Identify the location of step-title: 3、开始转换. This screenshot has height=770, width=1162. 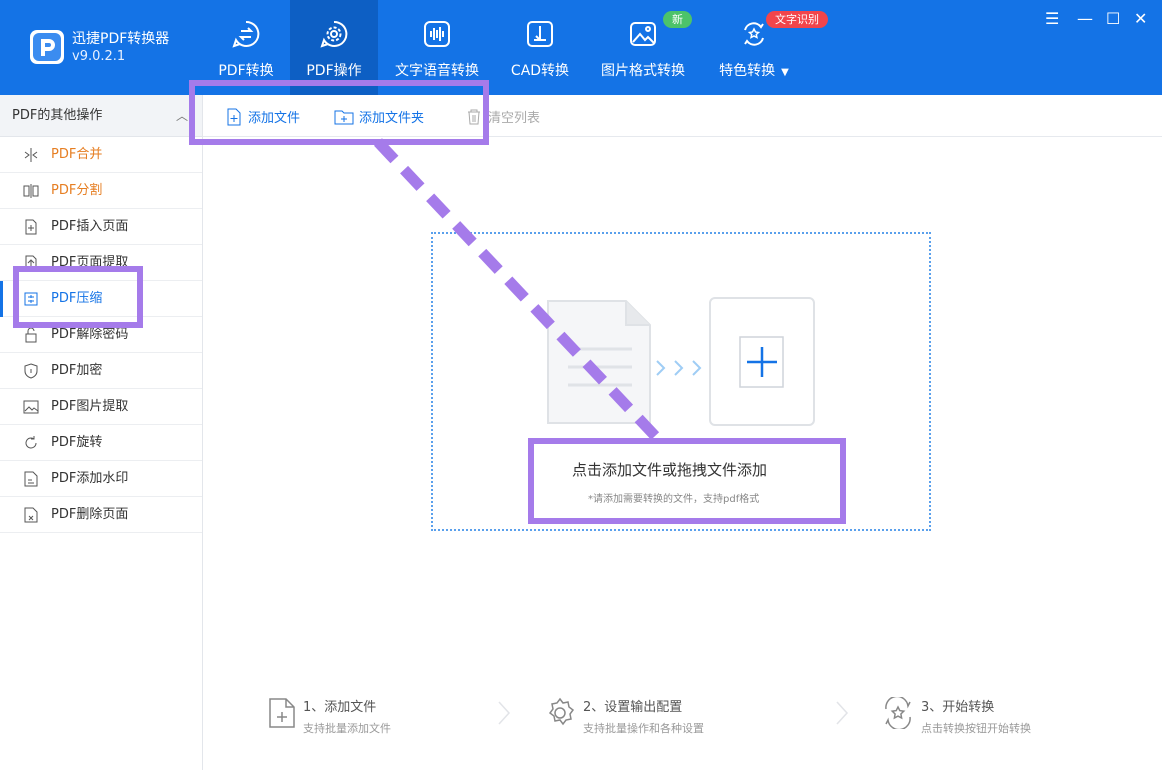
(958, 707).